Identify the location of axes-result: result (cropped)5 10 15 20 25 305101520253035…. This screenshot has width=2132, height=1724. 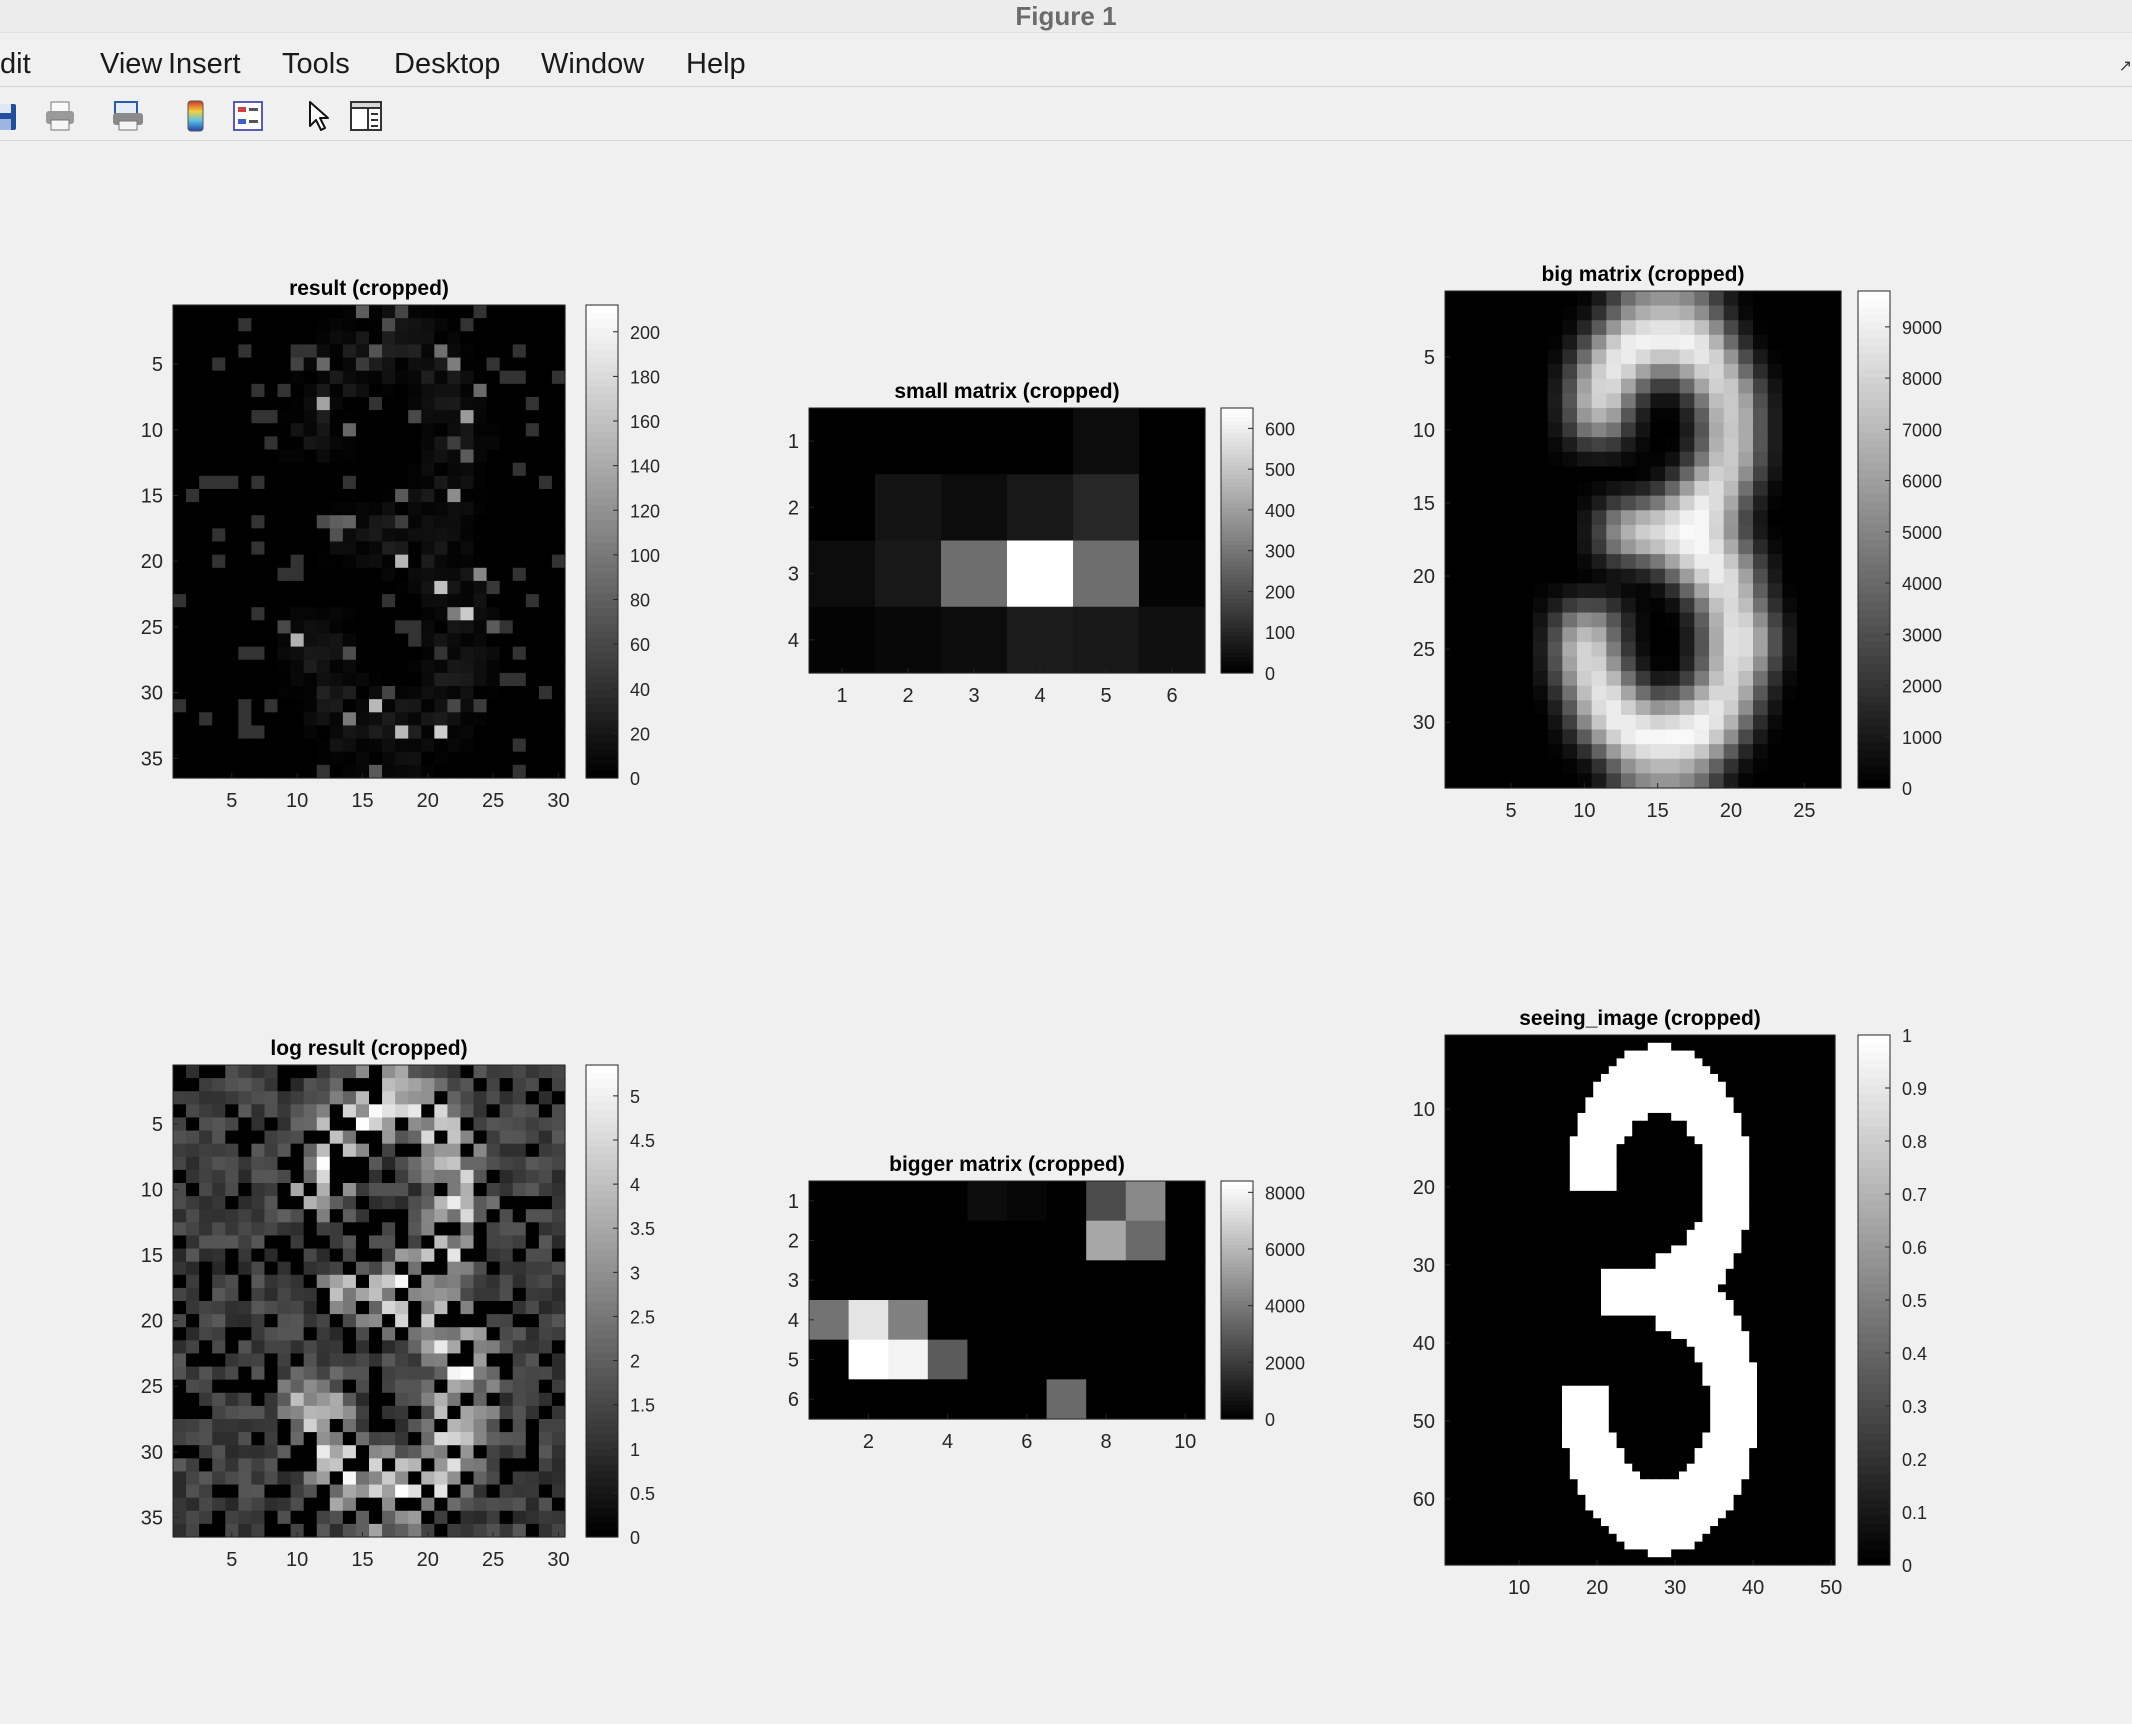
(400, 544).